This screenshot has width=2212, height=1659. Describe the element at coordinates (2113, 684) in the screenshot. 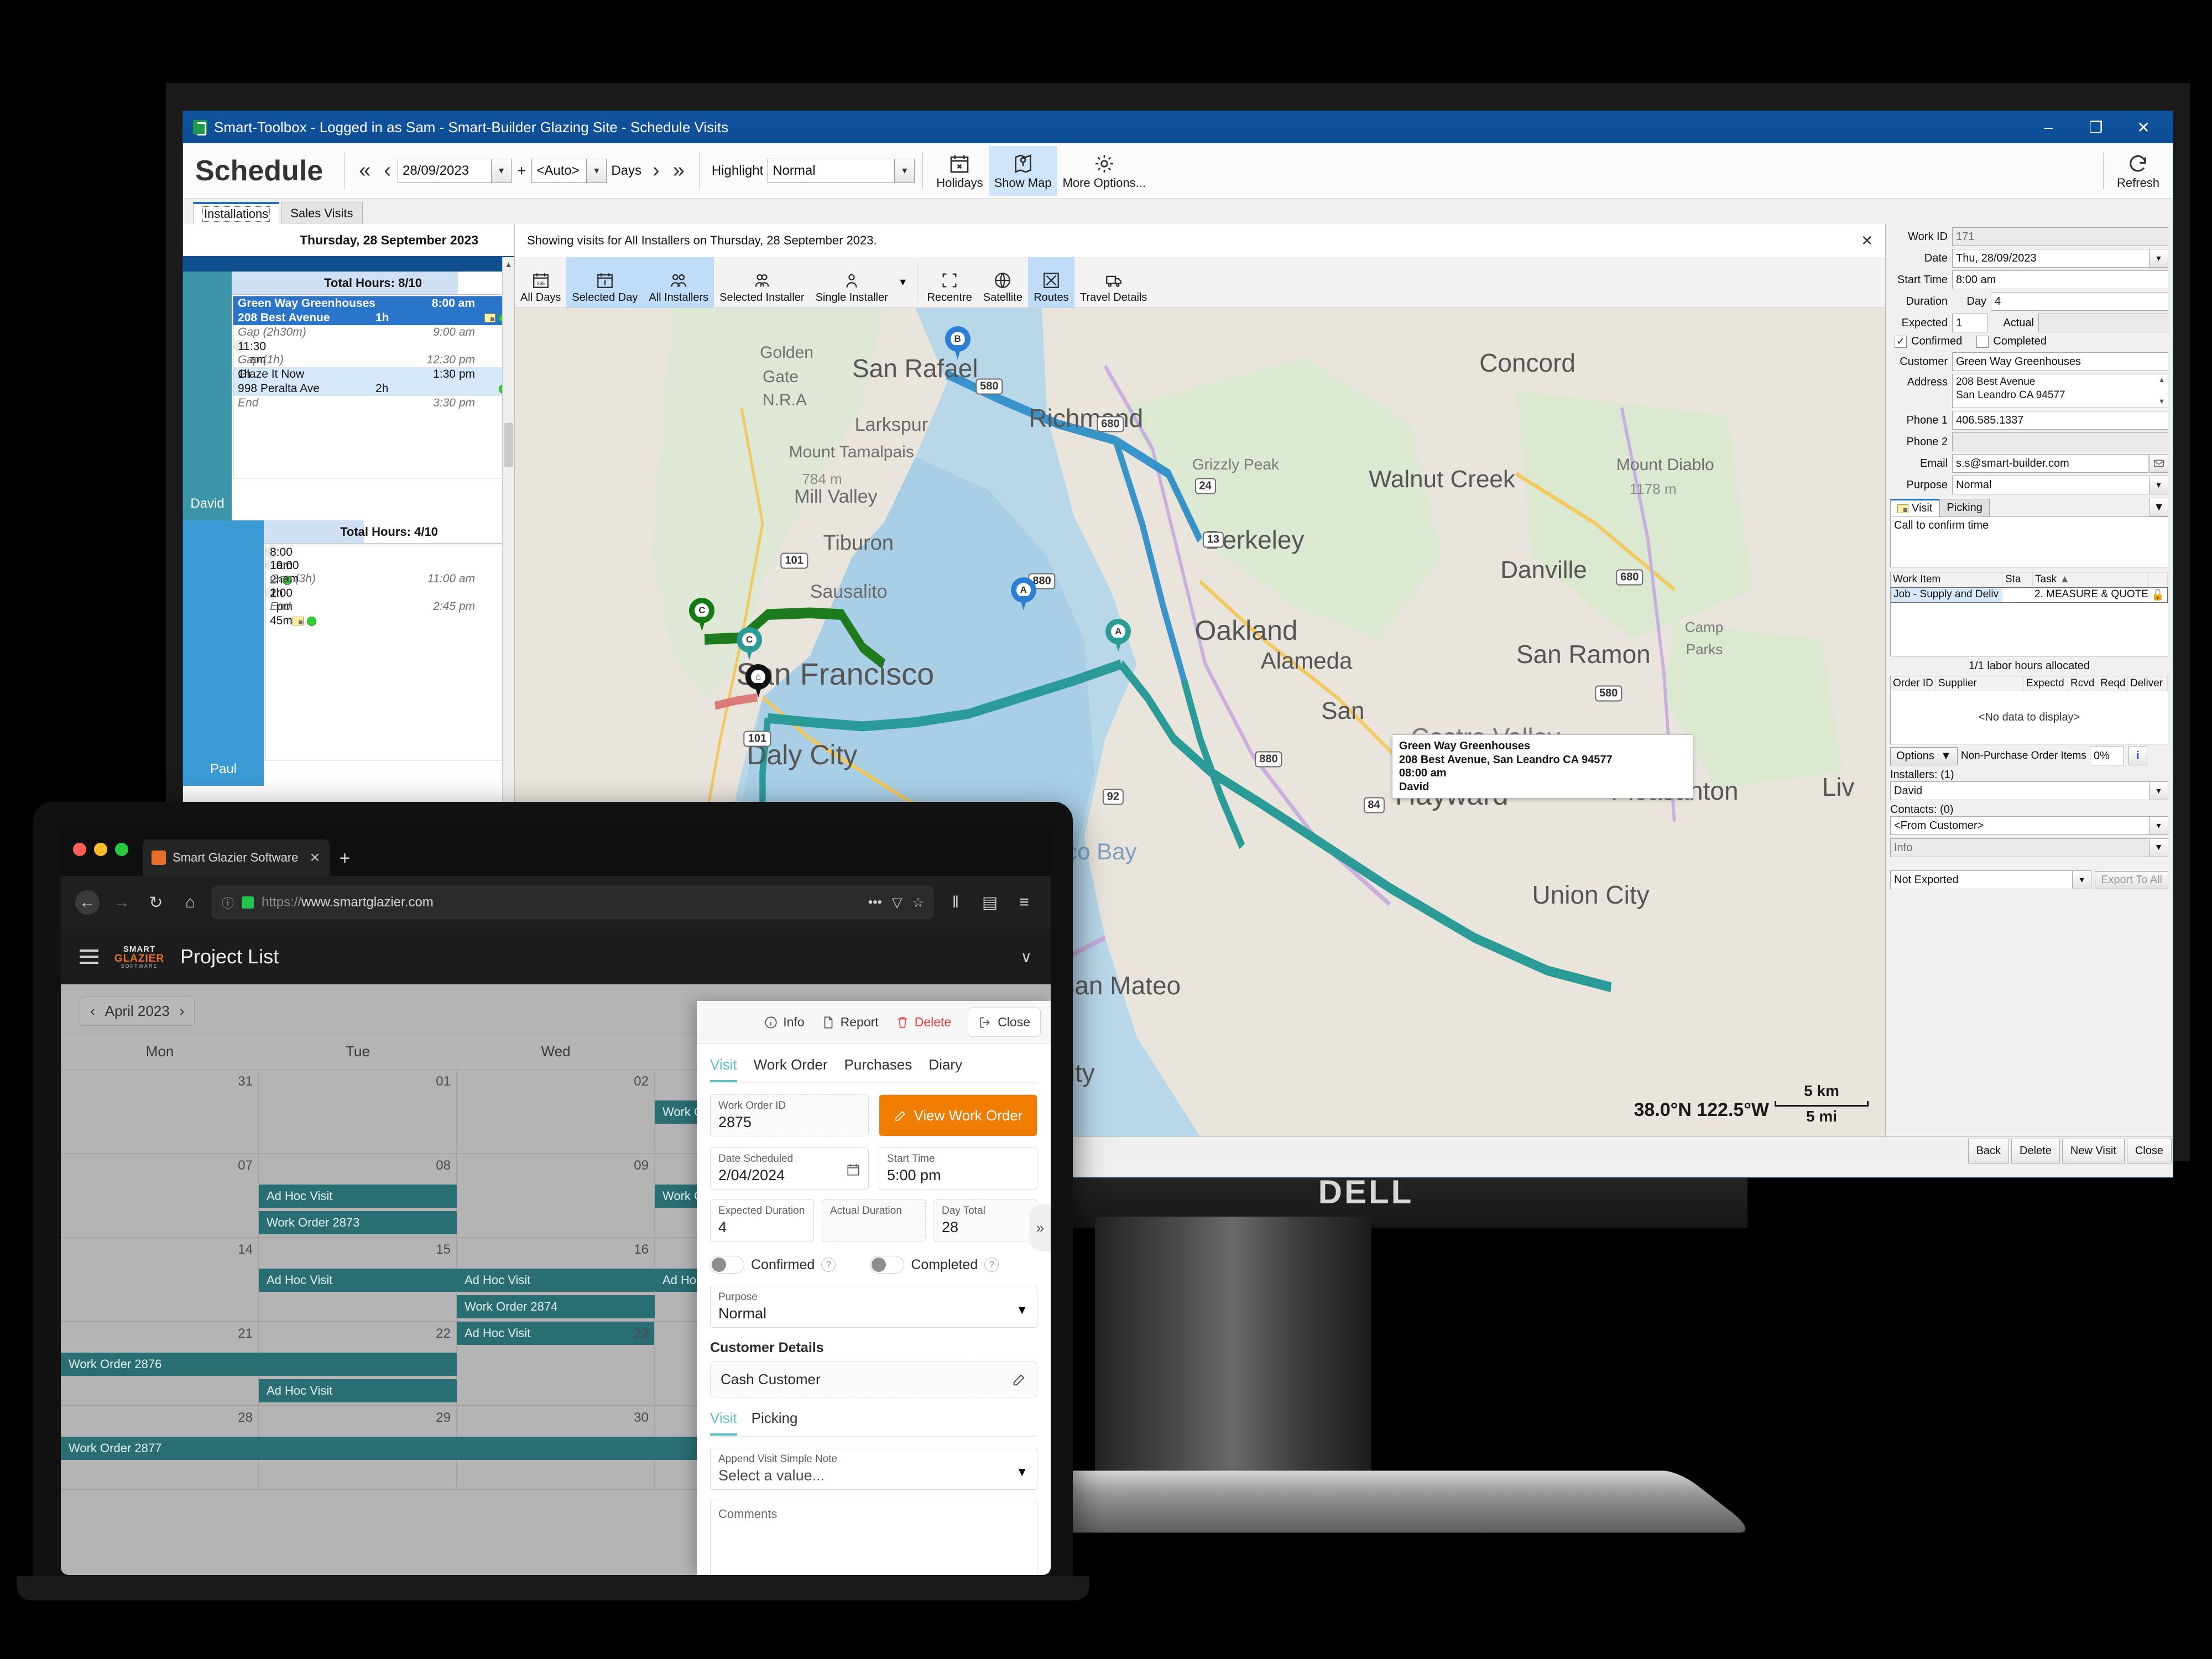

I see `col-reqd: Reqd` at that location.